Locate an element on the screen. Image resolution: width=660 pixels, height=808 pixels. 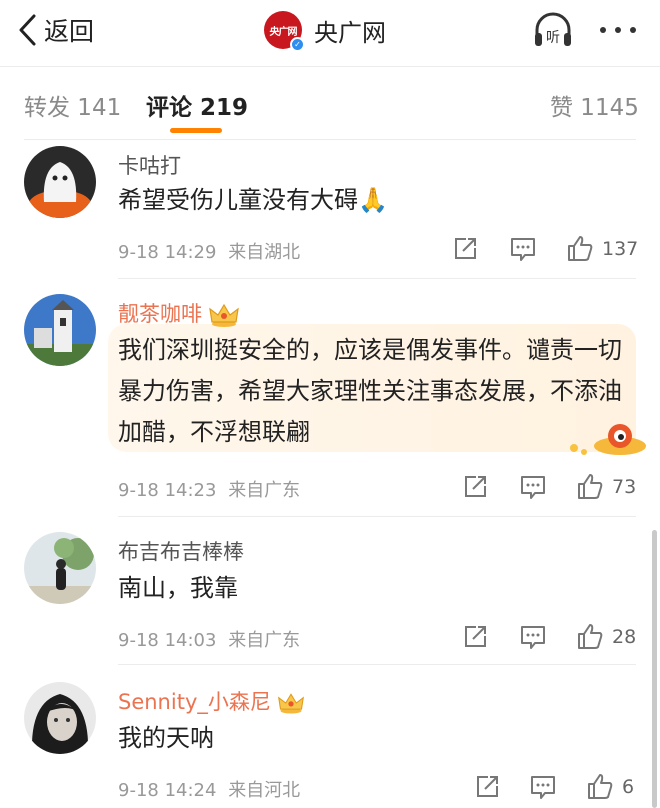
comment-meta: 9-18 14:03 来自广东 is located at coordinates (209, 639).